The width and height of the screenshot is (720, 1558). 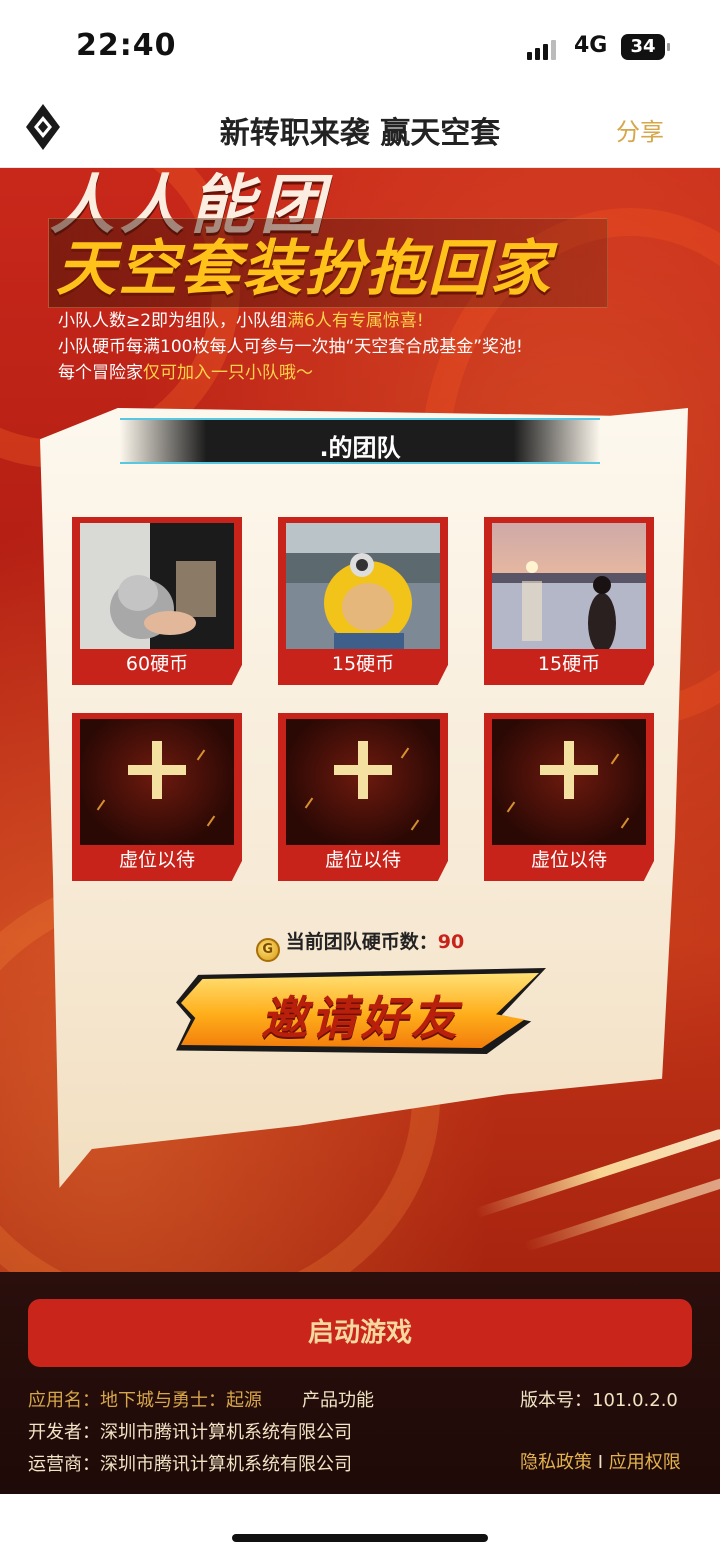 I want to click on features-label: 产品功能, so click(x=338, y=1400).